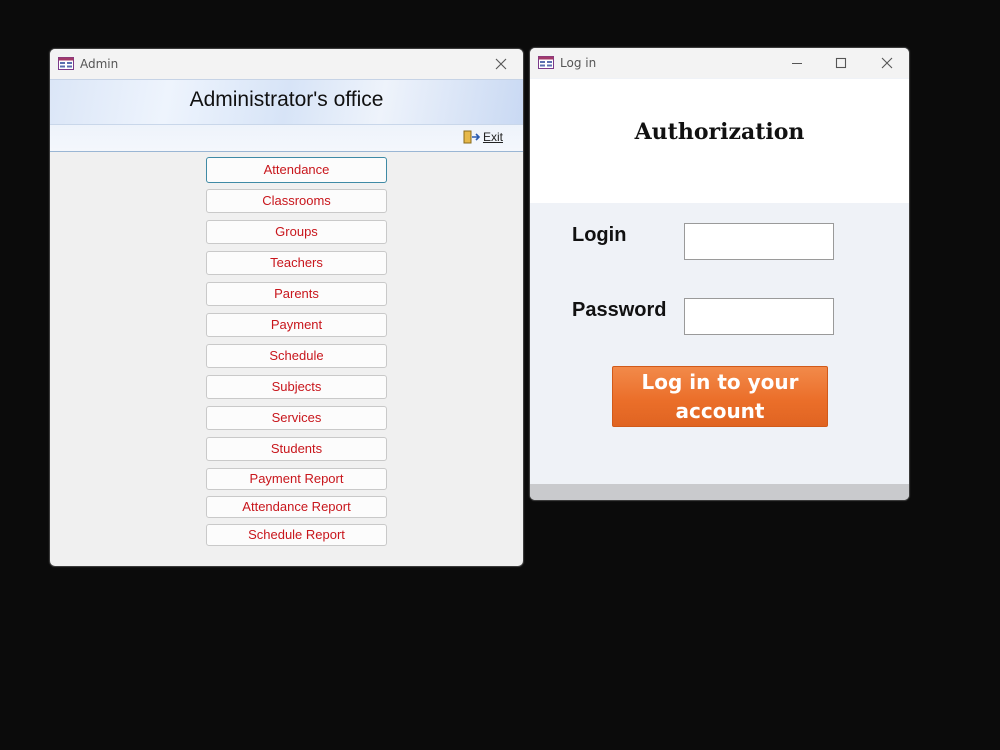 The image size is (1000, 750). I want to click on subjects-button: Subjects, so click(296, 387).